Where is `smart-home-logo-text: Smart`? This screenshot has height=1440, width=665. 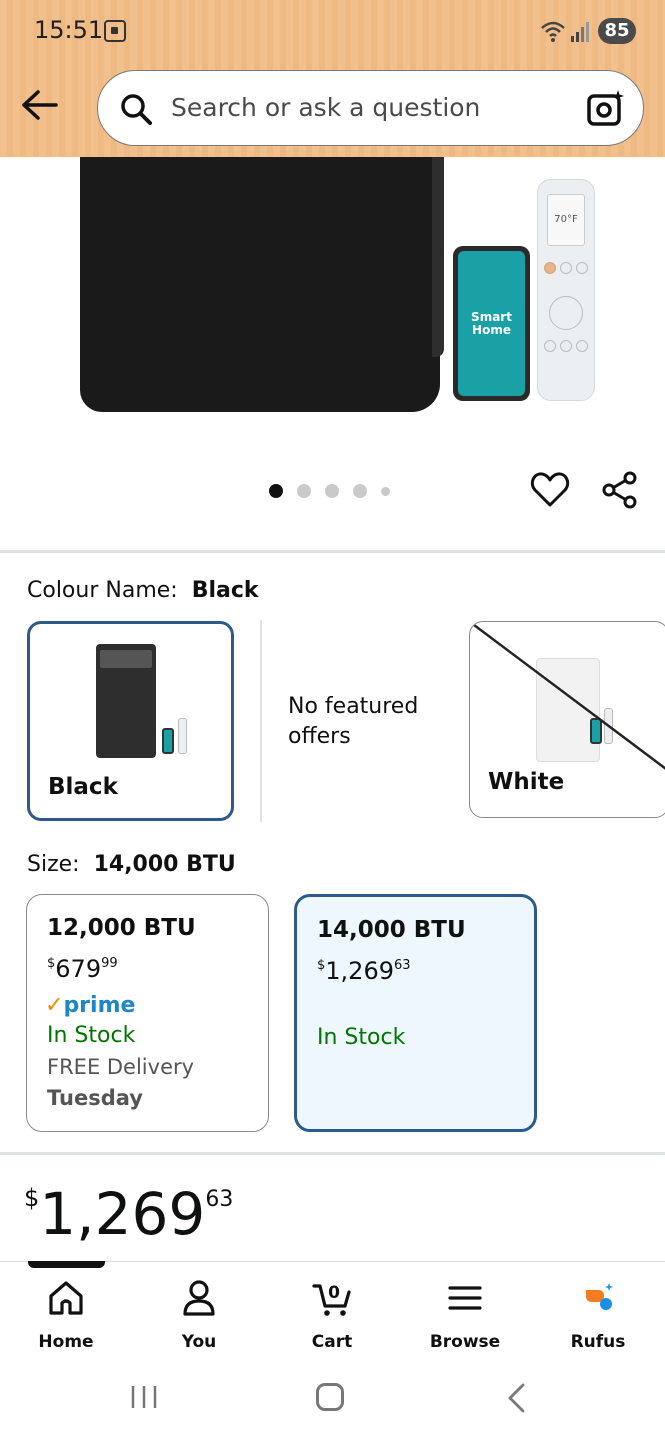 smart-home-logo-text: Smart is located at coordinates (491, 316).